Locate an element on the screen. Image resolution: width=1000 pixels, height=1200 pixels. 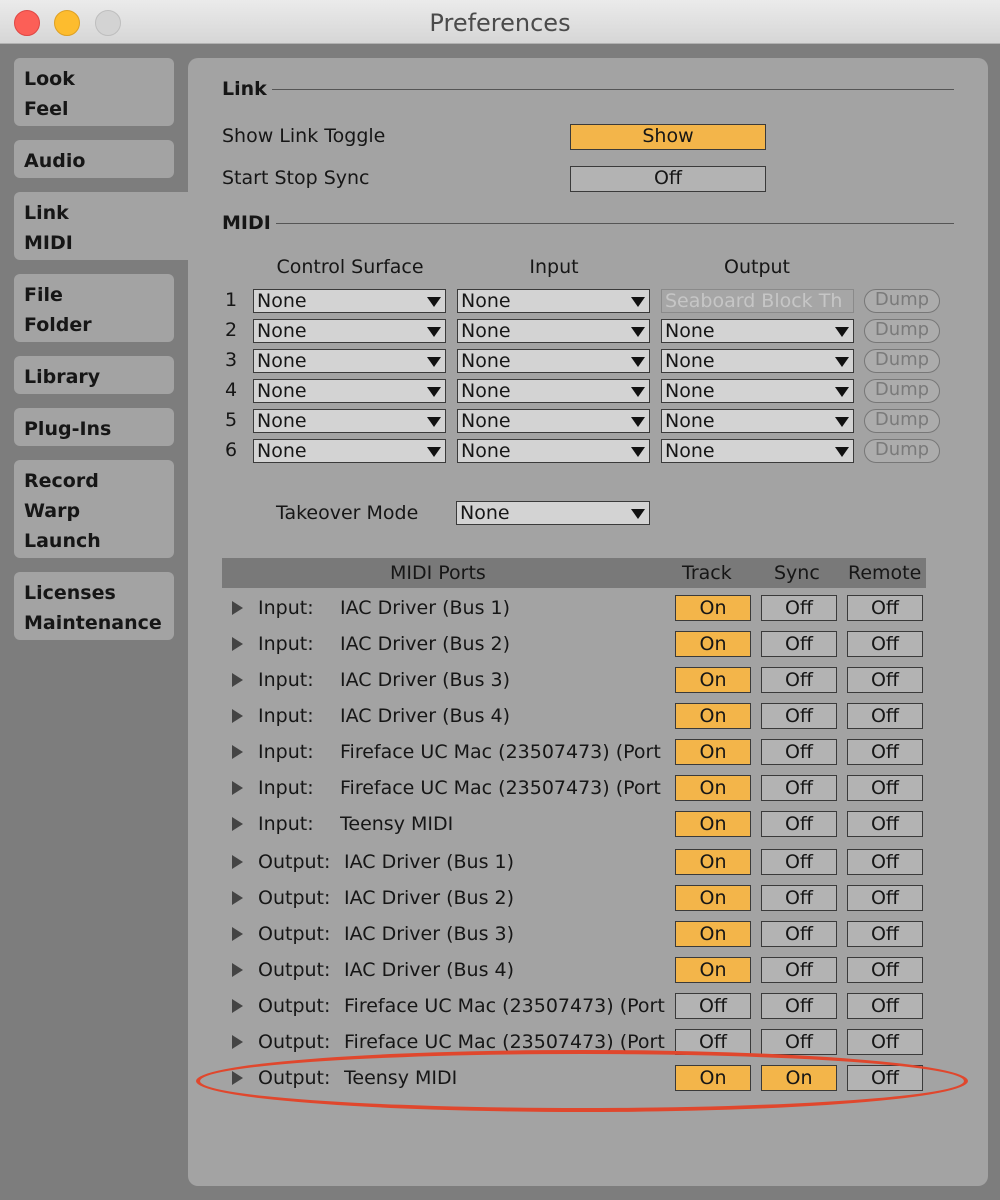
midi-port-row: Input: Teensy MIDI On Off Off is located at coordinates (574, 825).